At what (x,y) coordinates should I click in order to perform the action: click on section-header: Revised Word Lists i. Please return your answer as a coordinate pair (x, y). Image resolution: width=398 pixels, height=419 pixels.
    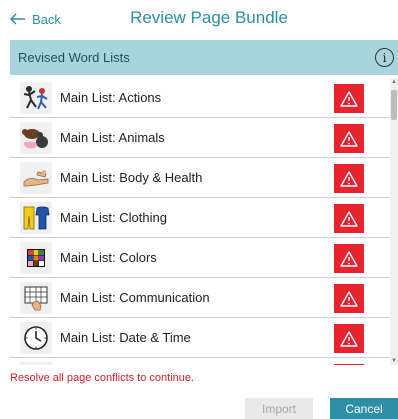
    Looking at the image, I should click on (204, 57).